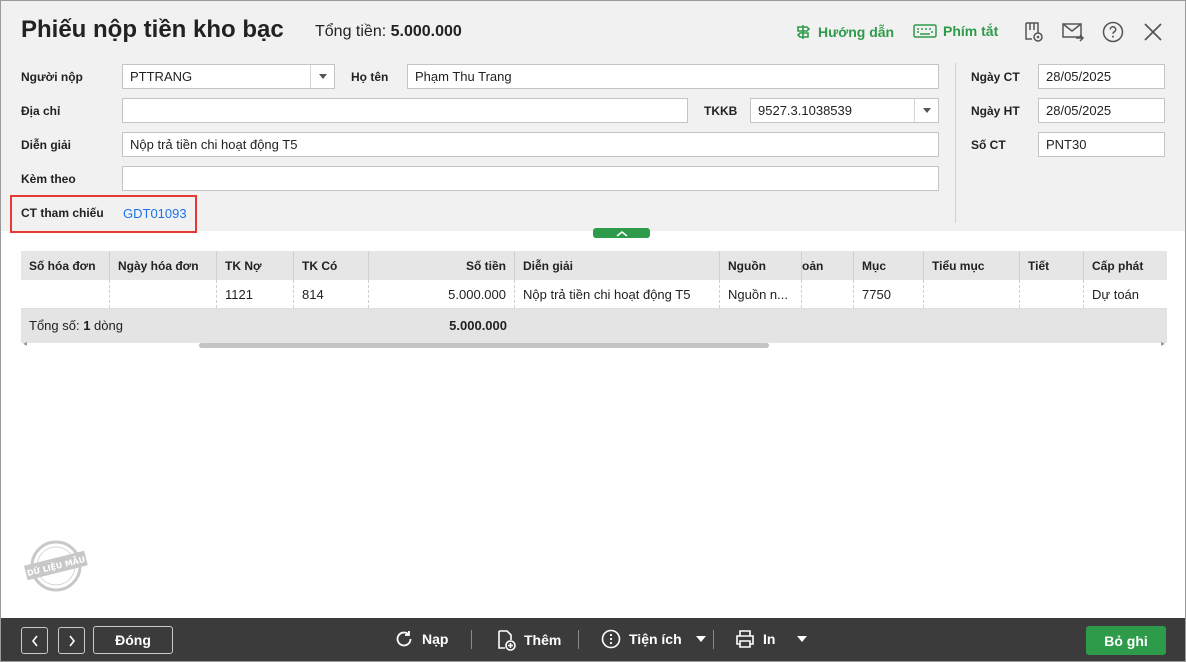 Image resolution: width=1186 pixels, height=662 pixels. Describe the element at coordinates (530, 178) in the screenshot. I see `attachment-field` at that location.